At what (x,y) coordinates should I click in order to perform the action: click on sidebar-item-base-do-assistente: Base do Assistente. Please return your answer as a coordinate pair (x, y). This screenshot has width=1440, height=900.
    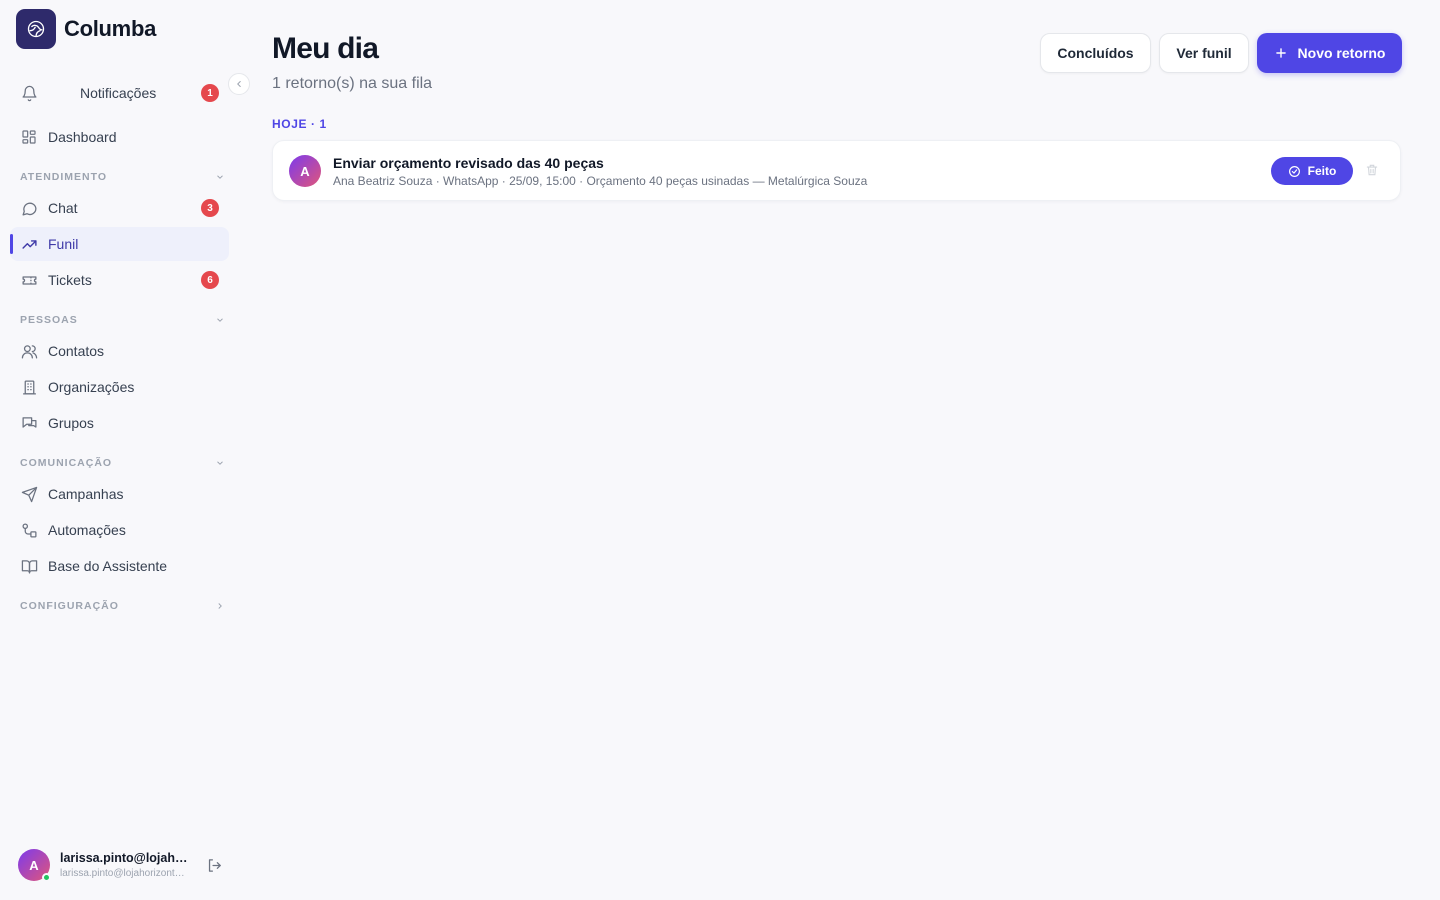
    Looking at the image, I should click on (119, 566).